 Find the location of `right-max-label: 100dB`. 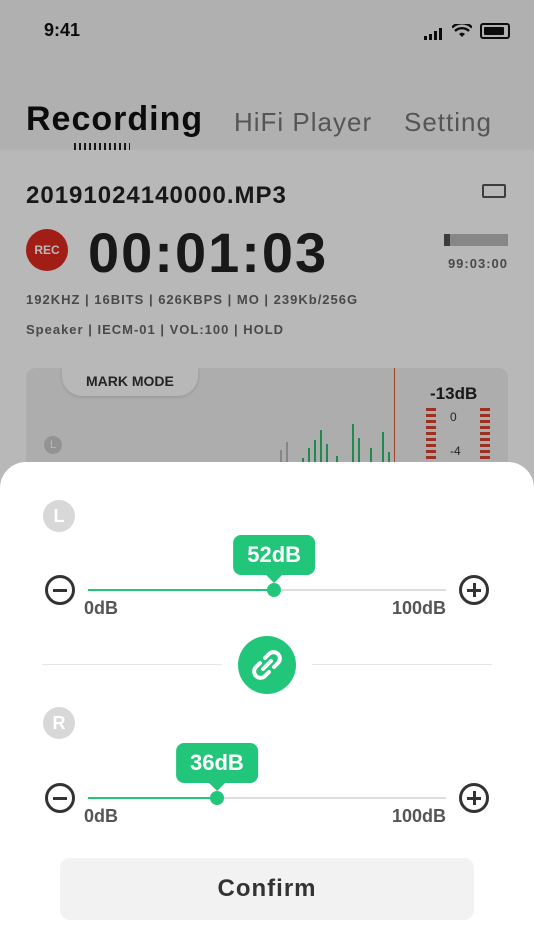

right-max-label: 100dB is located at coordinates (419, 816).